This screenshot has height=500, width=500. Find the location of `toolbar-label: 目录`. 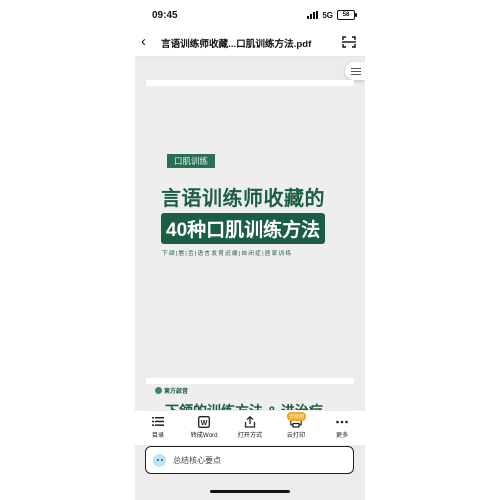

toolbar-label: 目录 is located at coordinates (158, 435).